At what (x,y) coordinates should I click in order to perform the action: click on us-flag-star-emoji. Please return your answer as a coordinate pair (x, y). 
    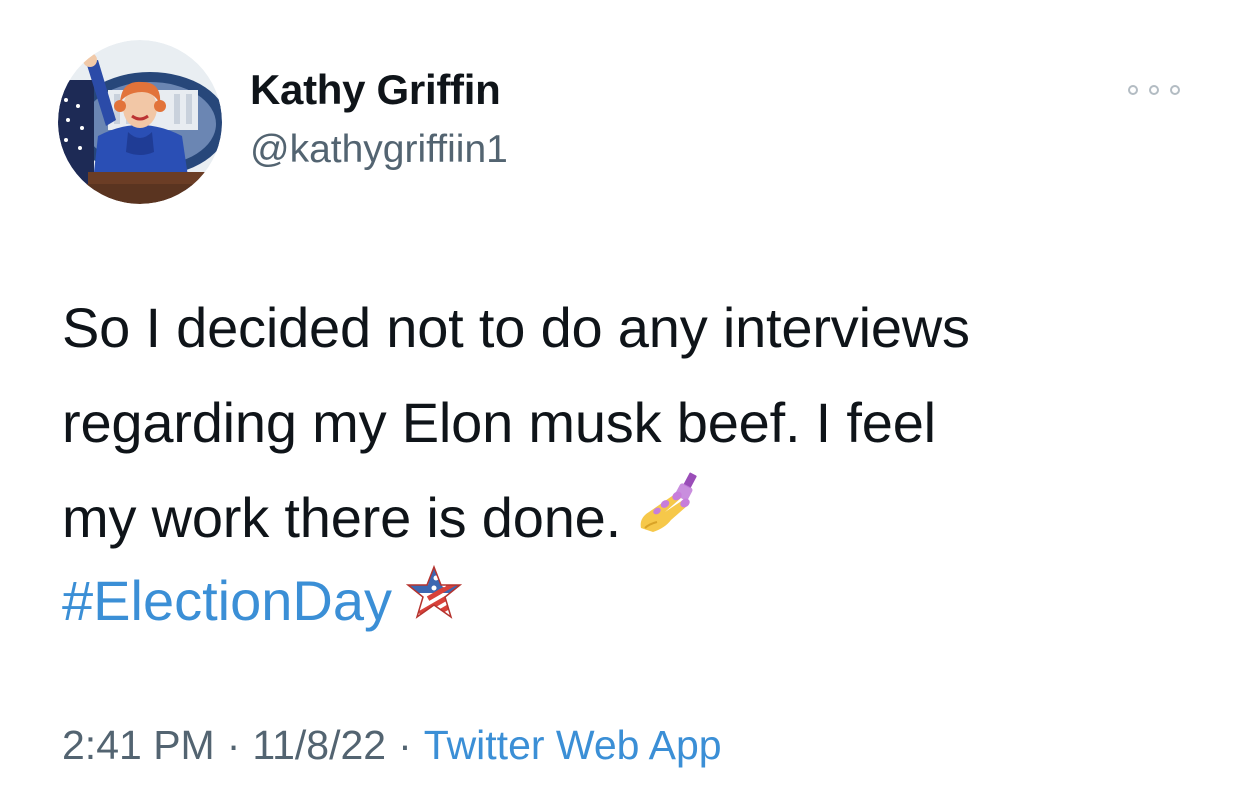
    Looking at the image, I should click on (434, 601).